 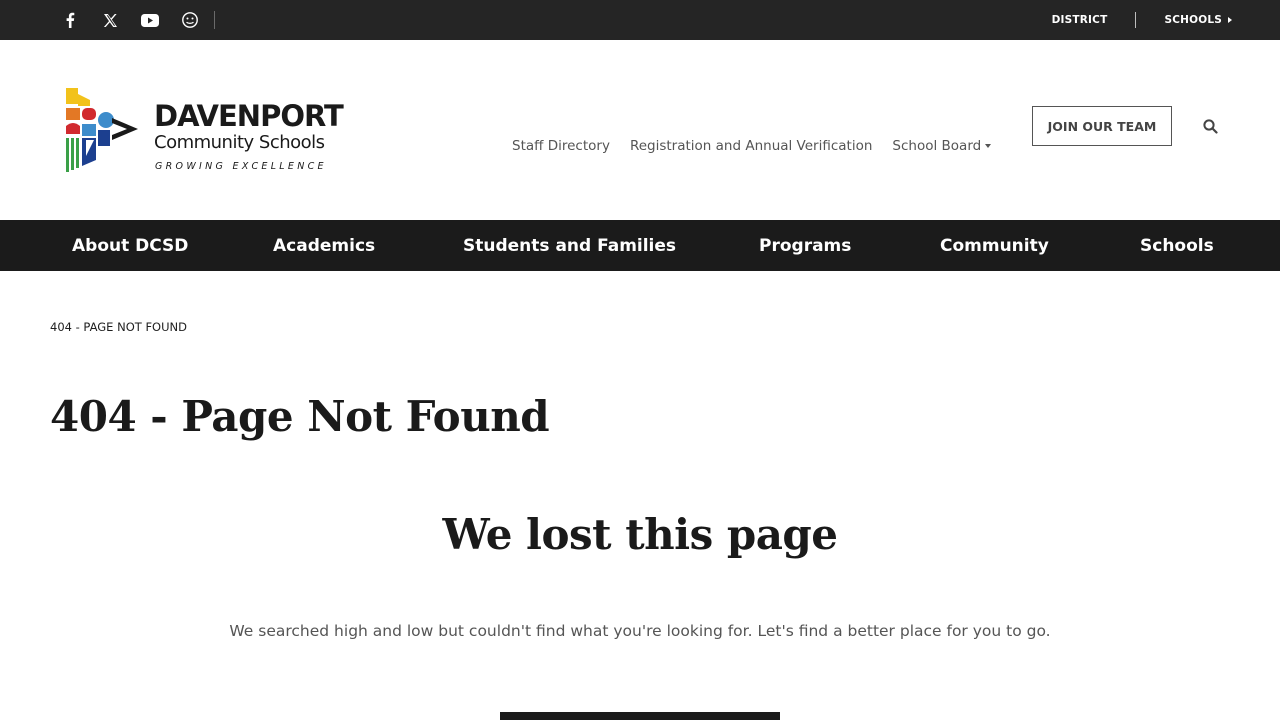 What do you see at coordinates (988, 146) in the screenshot?
I see `chevron-down-icon` at bounding box center [988, 146].